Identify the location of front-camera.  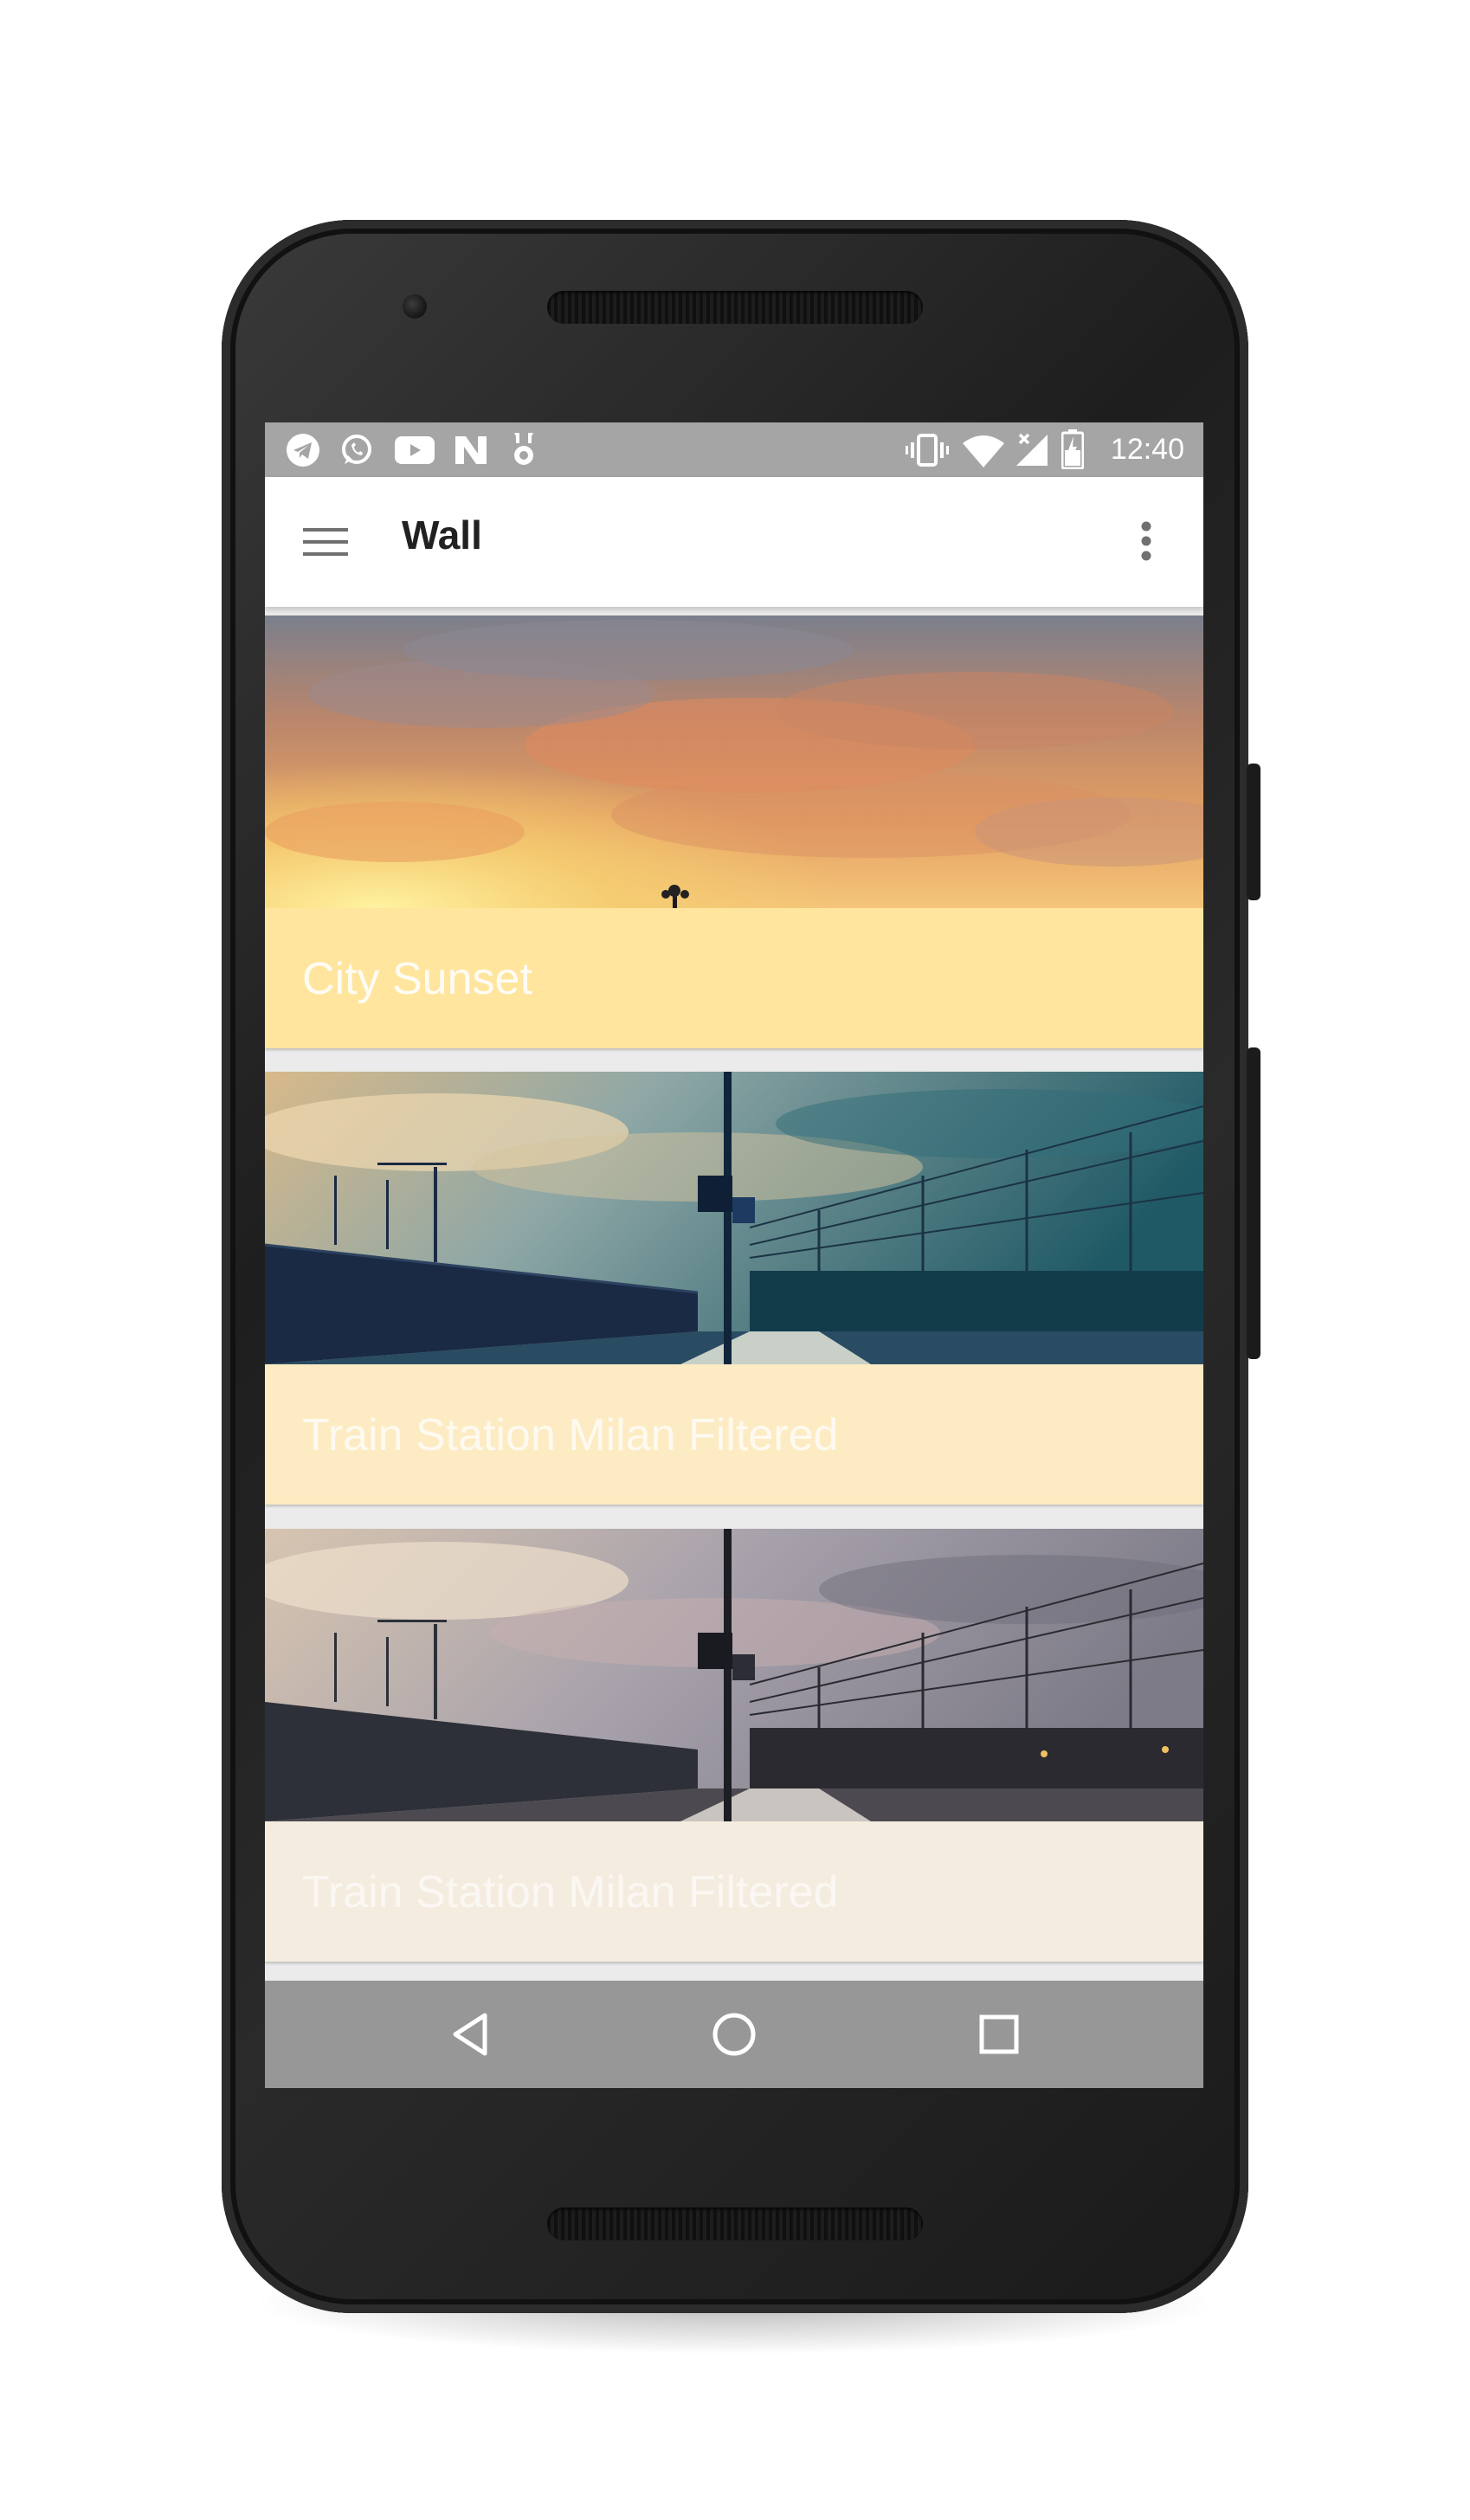
(415, 306).